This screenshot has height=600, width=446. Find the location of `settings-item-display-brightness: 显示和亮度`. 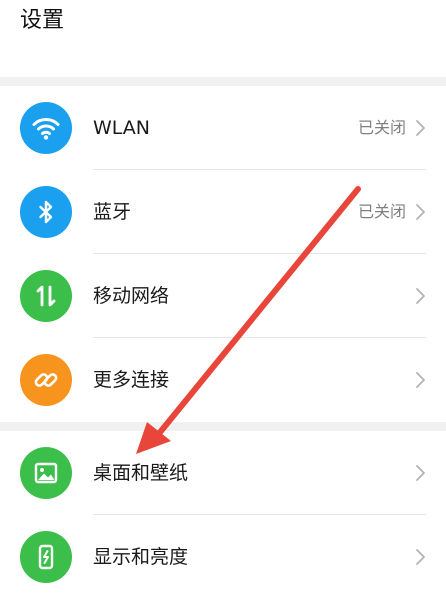

settings-item-display-brightness: 显示和亮度 is located at coordinates (223, 557).